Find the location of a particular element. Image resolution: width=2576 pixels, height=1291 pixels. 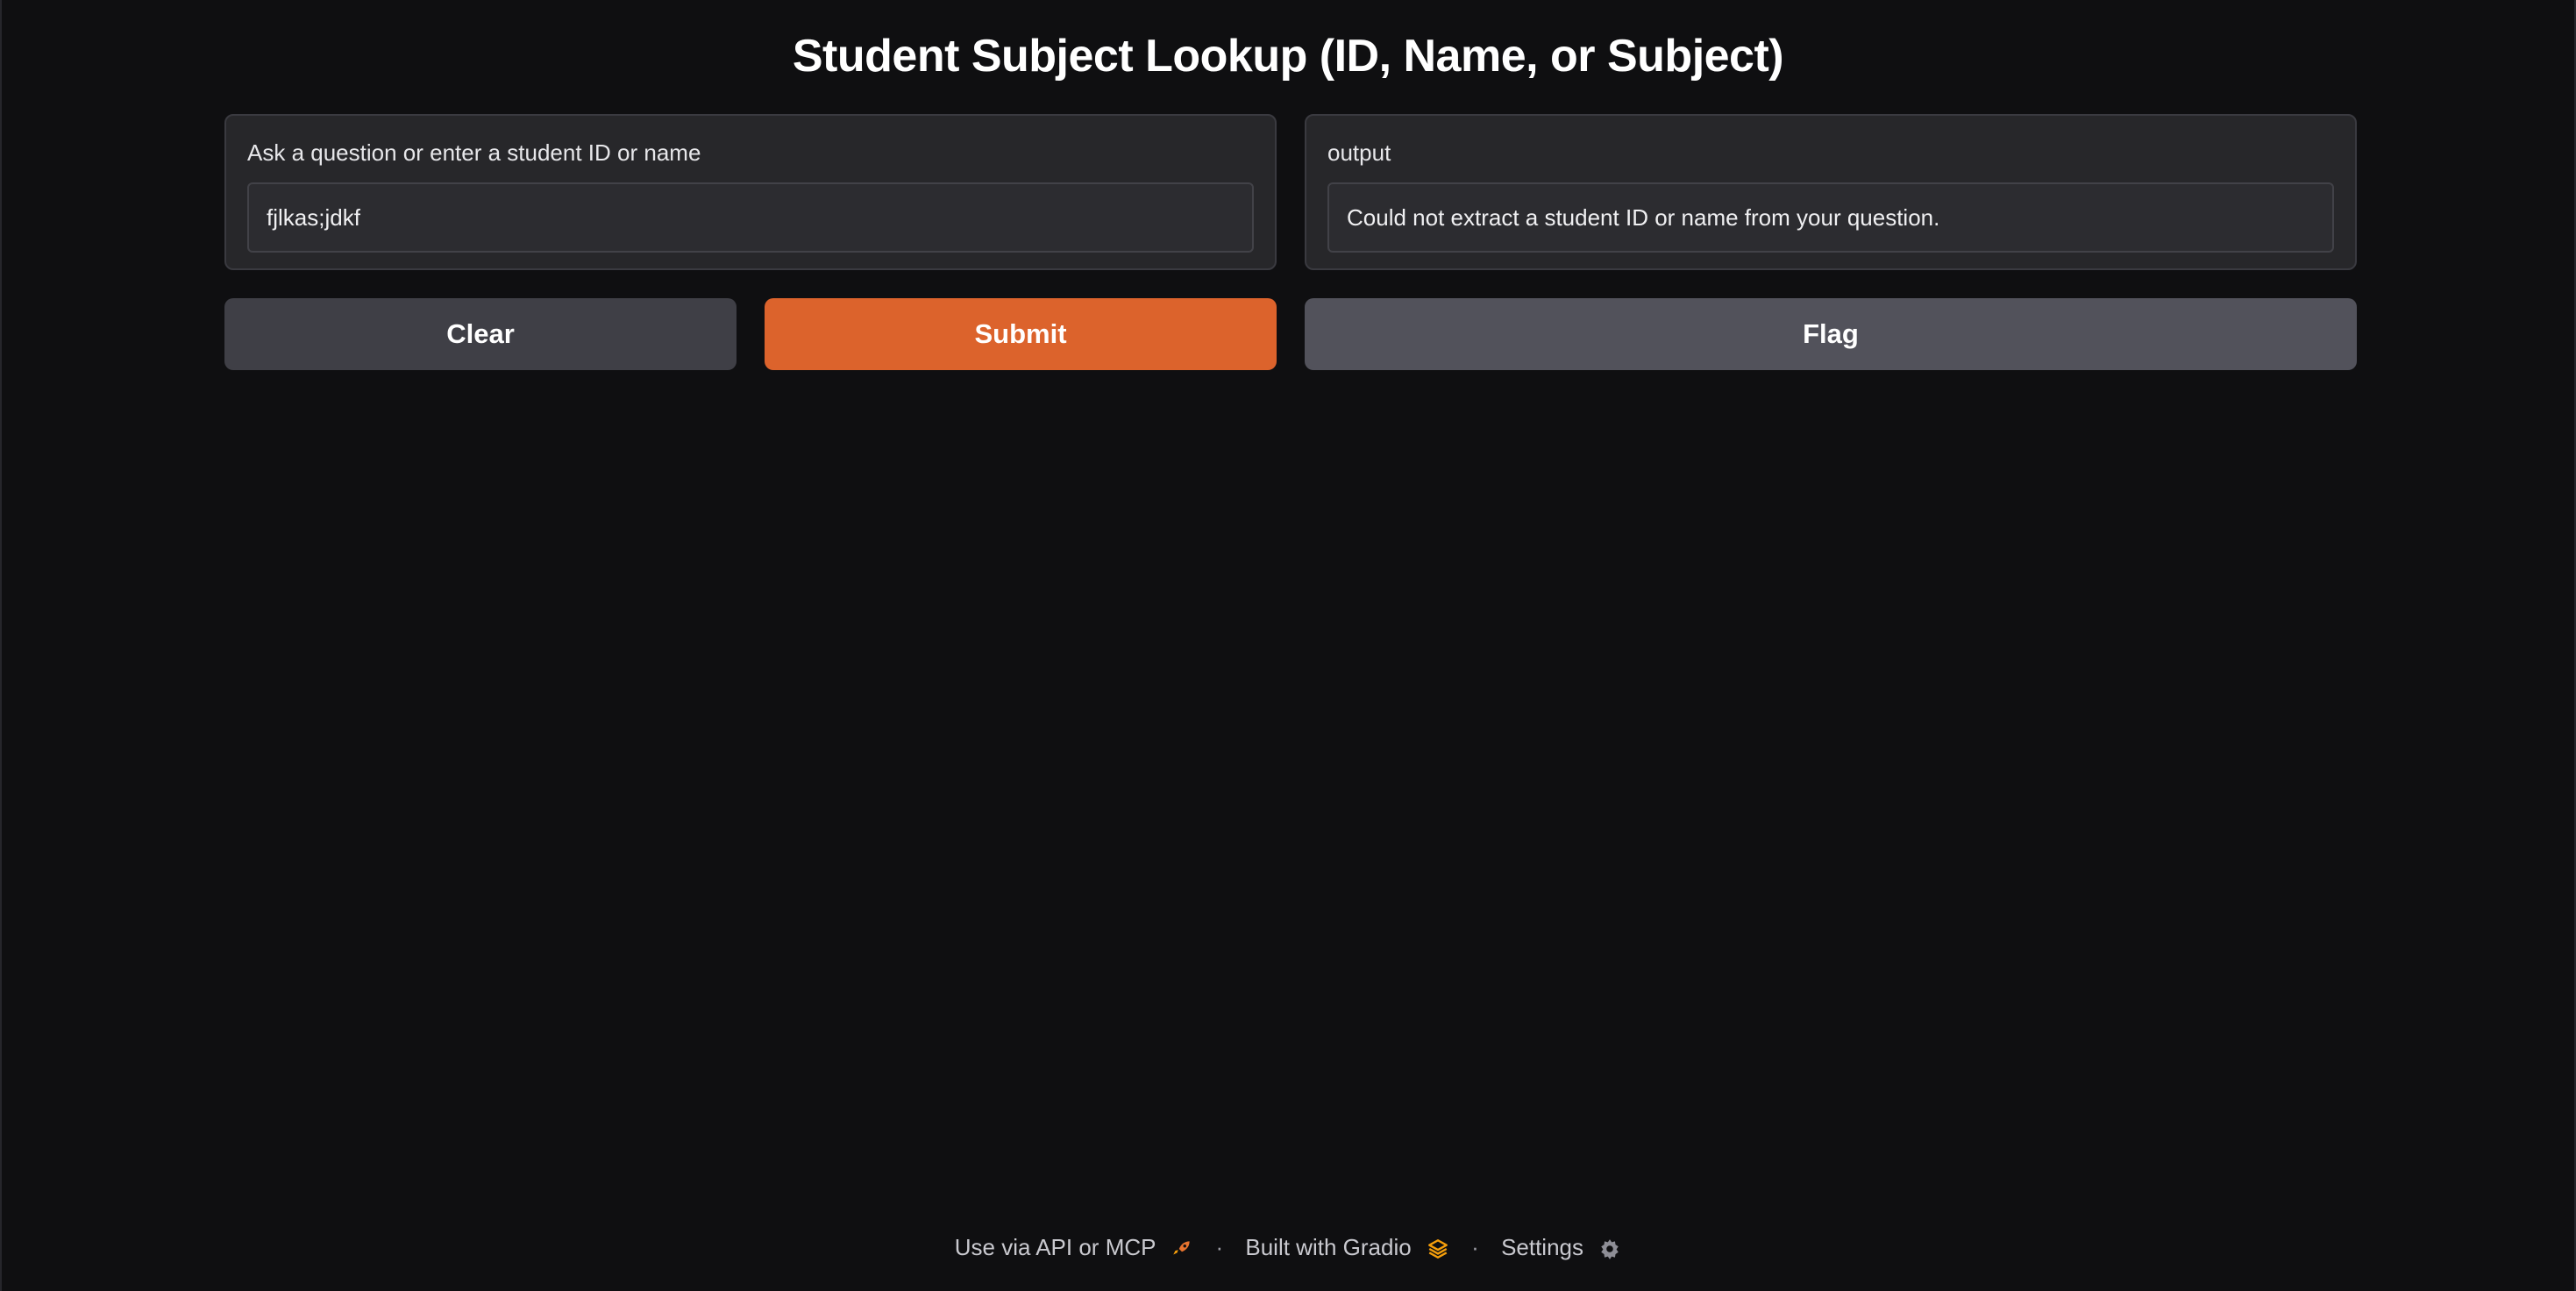

question-input is located at coordinates (750, 218).